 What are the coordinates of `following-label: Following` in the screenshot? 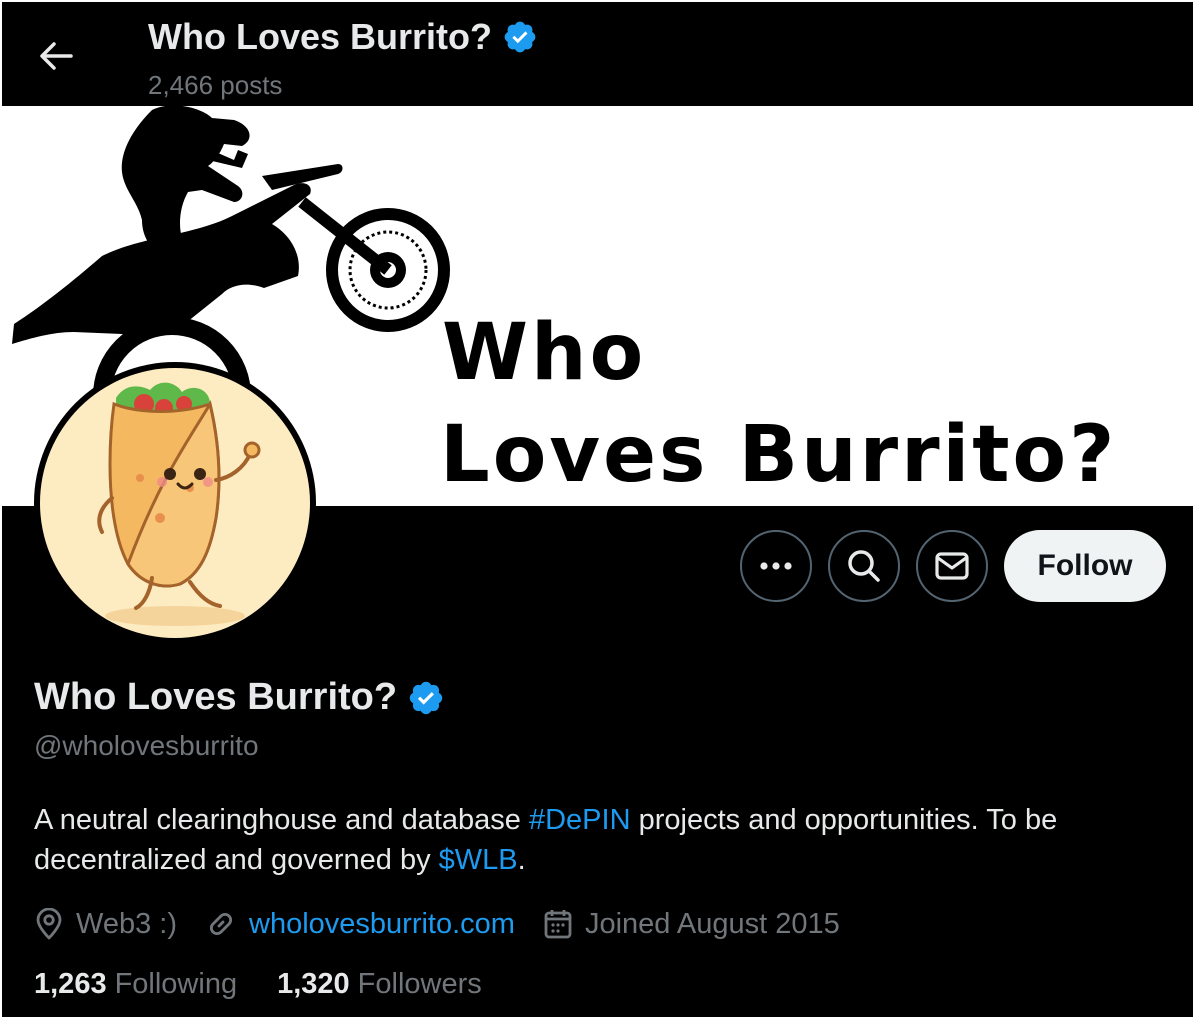 It's located at (176, 984).